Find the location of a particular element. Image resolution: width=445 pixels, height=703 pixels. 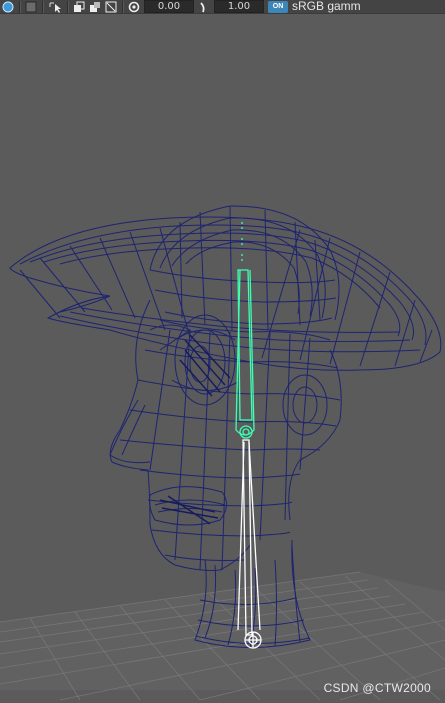

skeleton-joint-chain is located at coordinates (245, 330).